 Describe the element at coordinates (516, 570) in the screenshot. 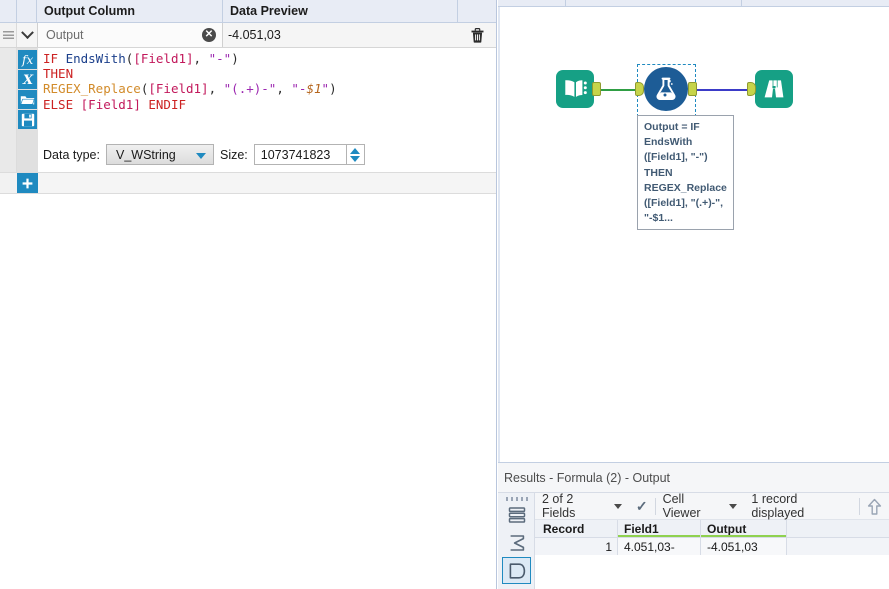

I see `data-profile-icon` at that location.